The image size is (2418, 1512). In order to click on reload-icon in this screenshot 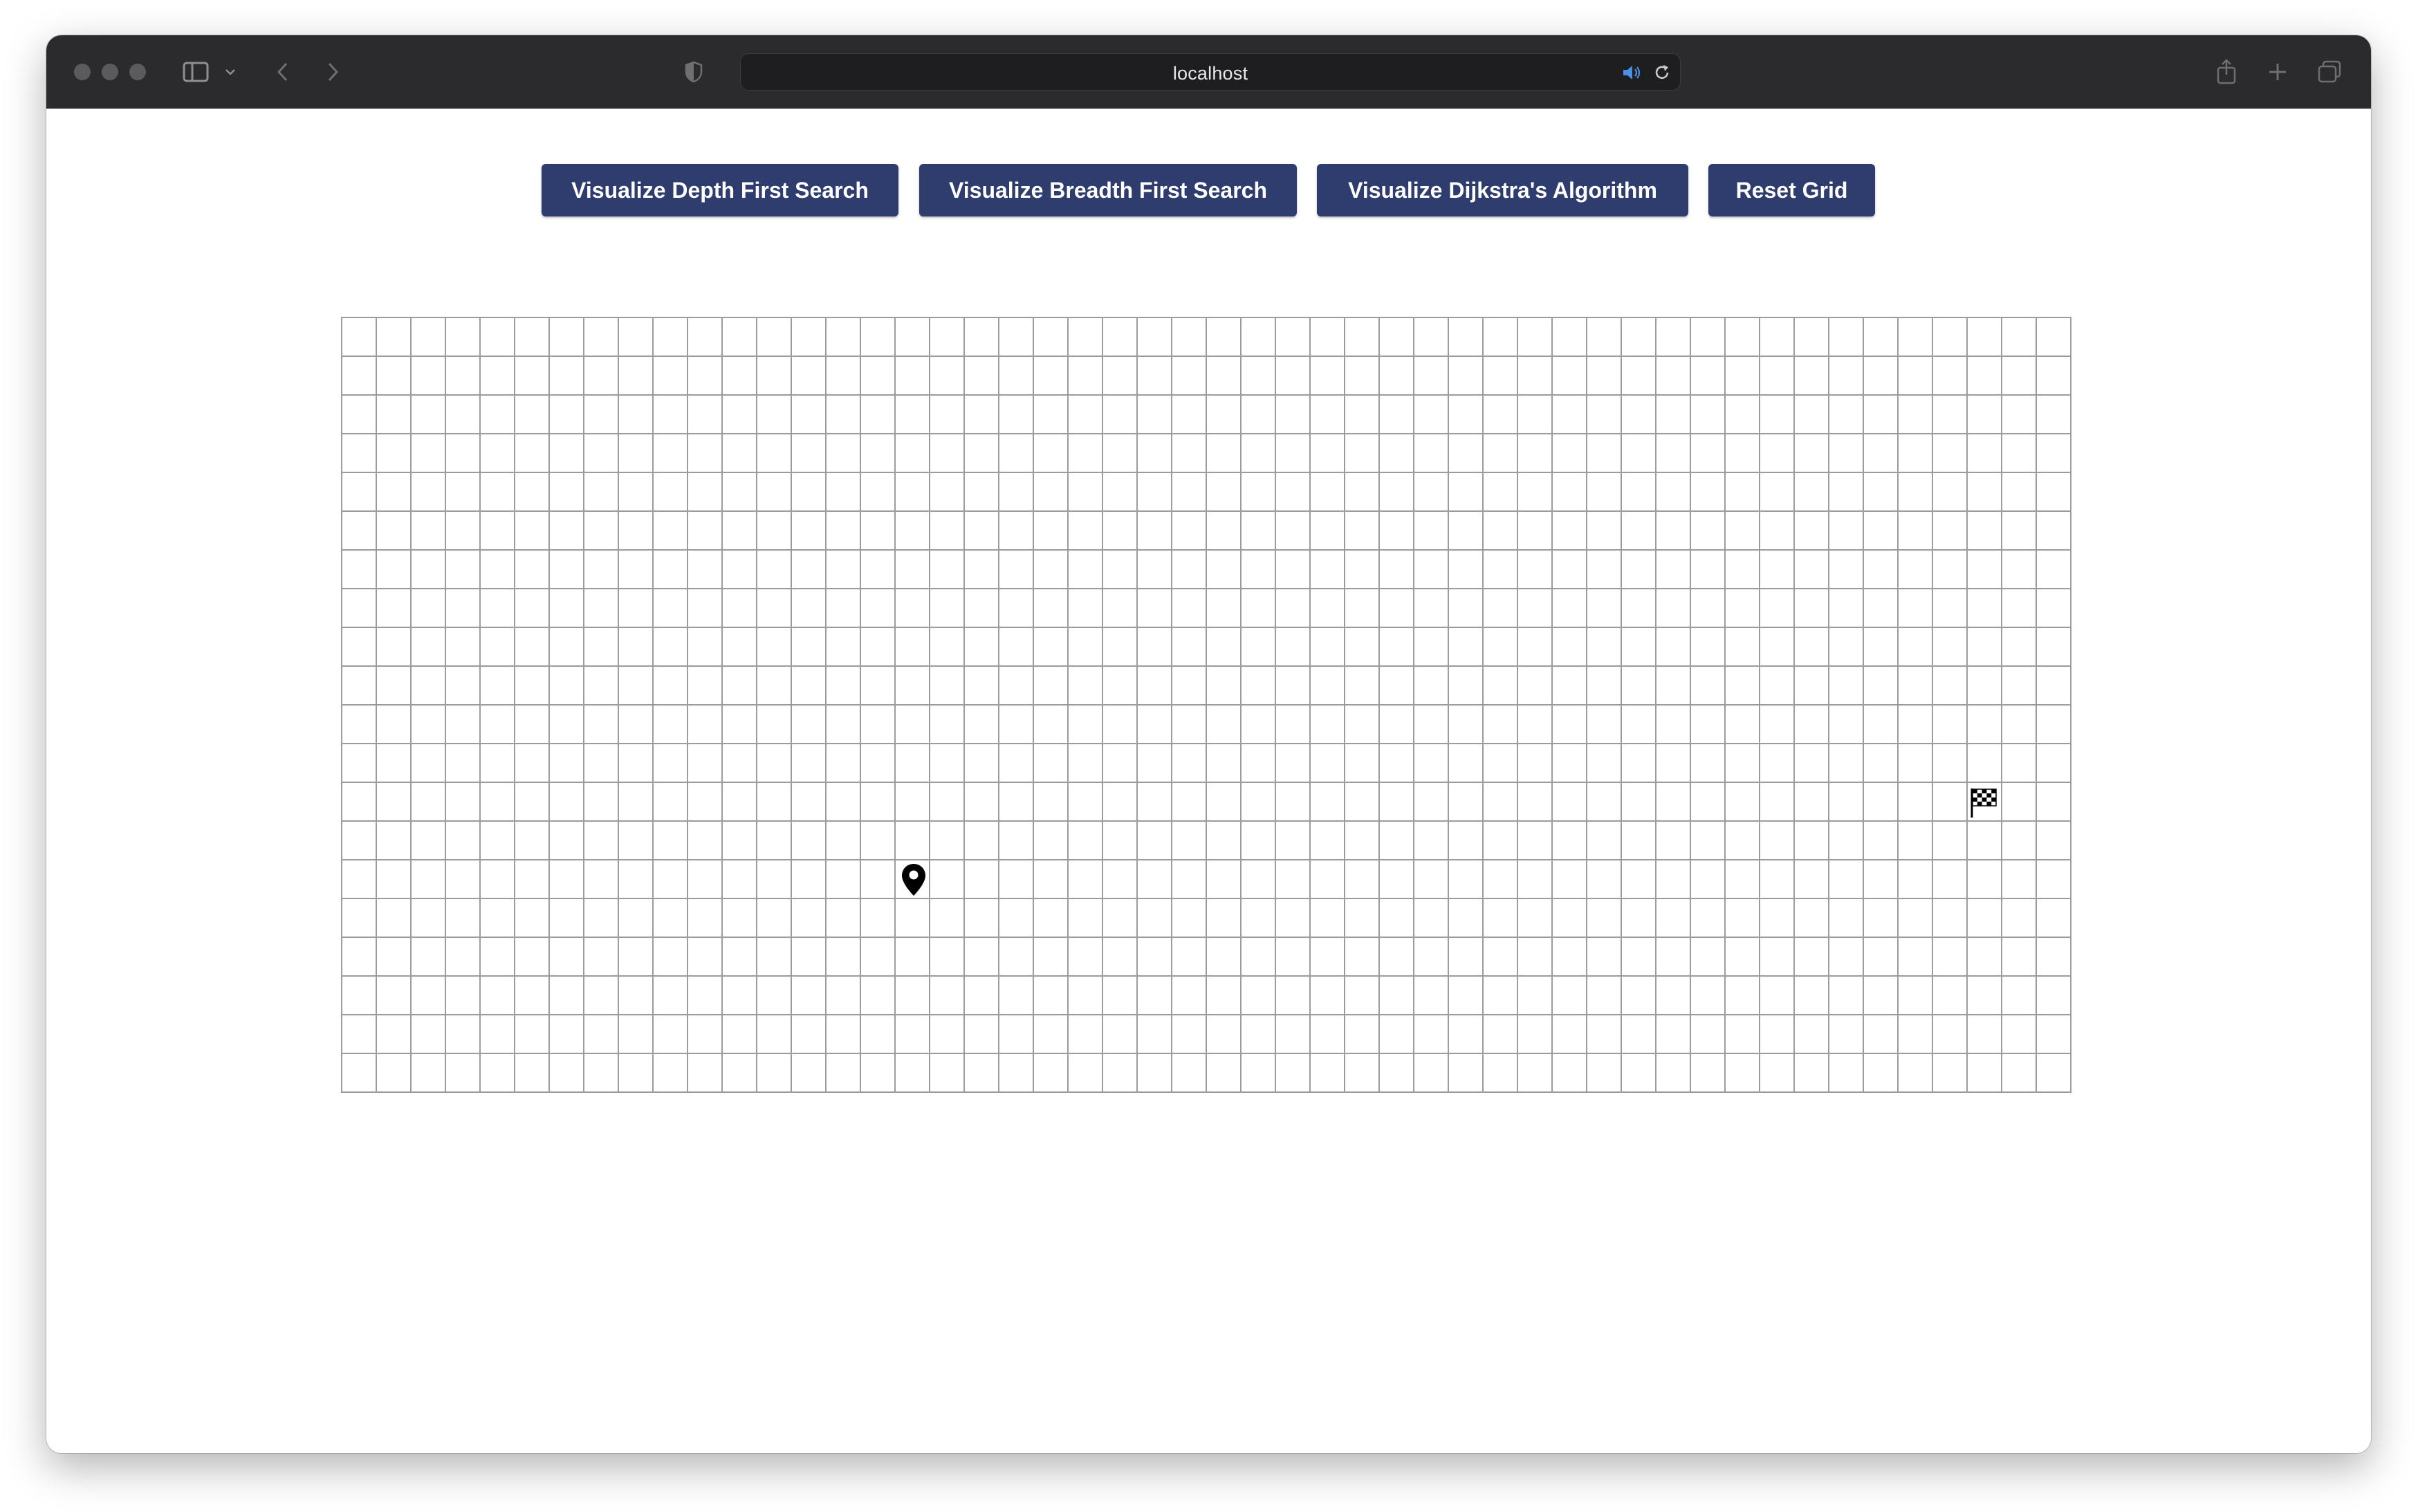, I will do `click(1662, 72)`.